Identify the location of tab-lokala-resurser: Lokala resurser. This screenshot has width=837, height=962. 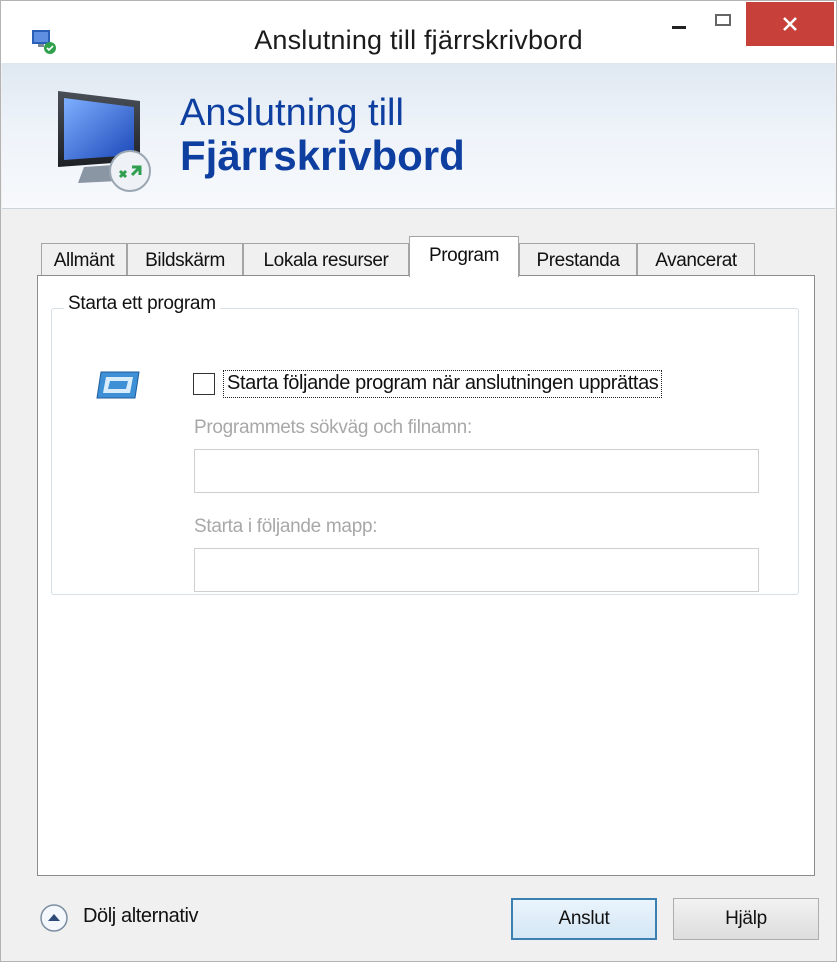
(326, 259).